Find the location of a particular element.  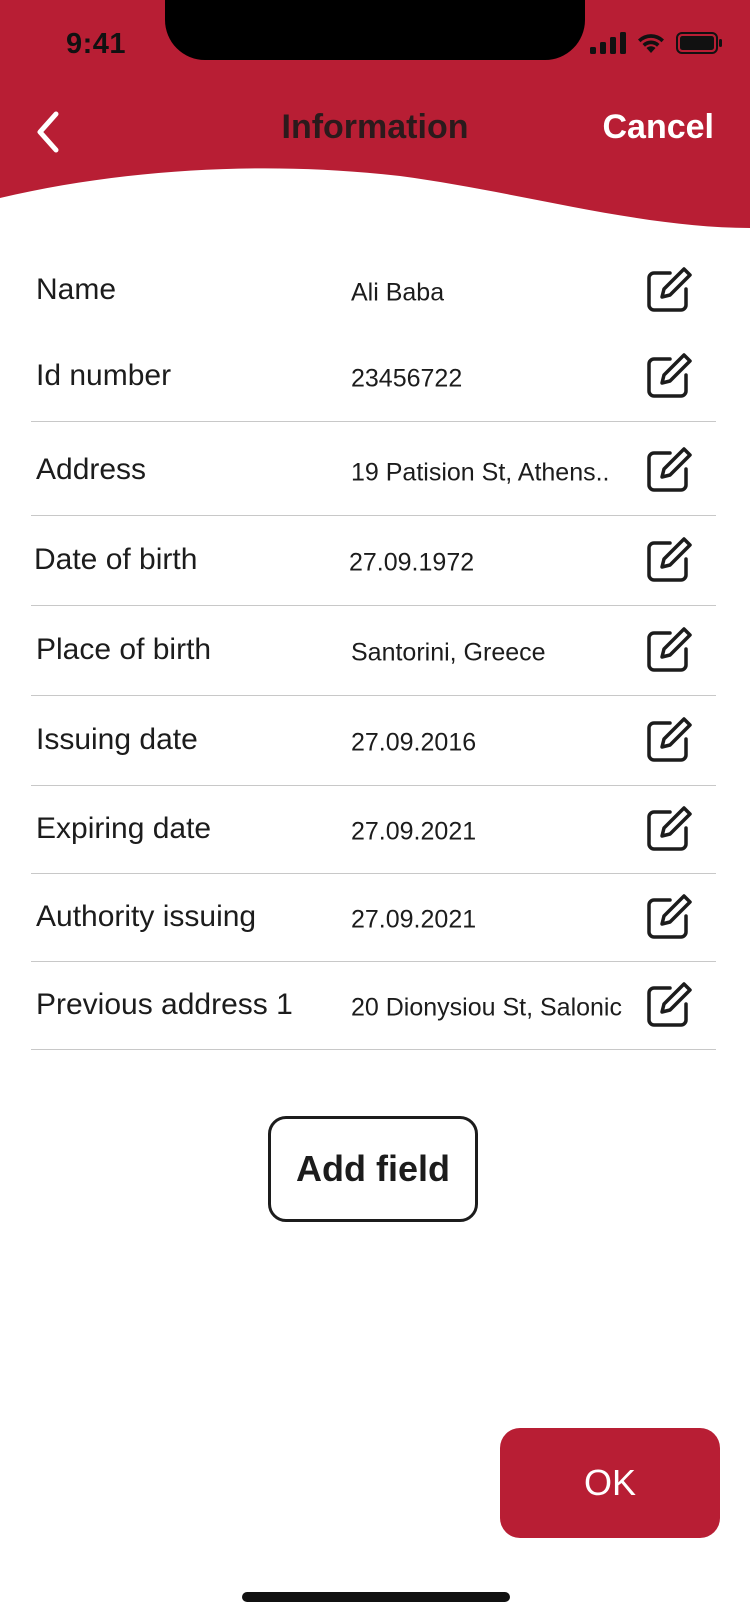

field-label: Authority issuing is located at coordinates (146, 916).